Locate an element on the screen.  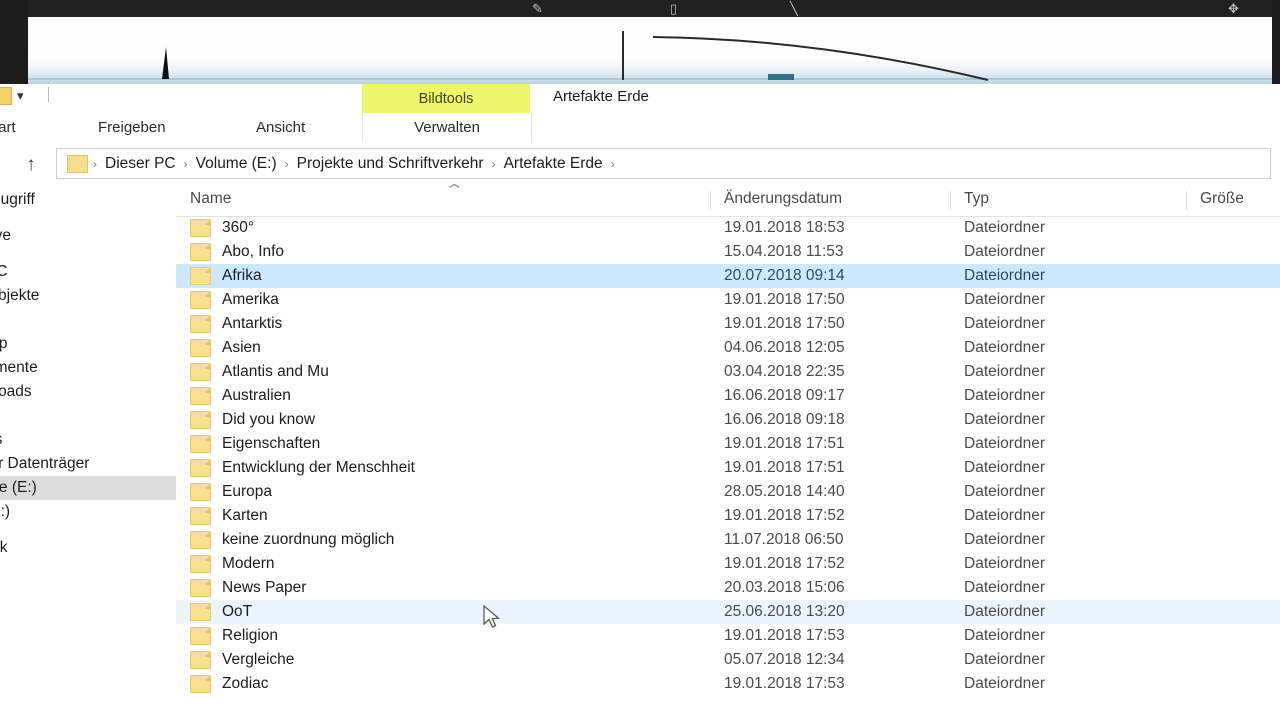
cell-name: Karten is located at coordinates (229, 516).